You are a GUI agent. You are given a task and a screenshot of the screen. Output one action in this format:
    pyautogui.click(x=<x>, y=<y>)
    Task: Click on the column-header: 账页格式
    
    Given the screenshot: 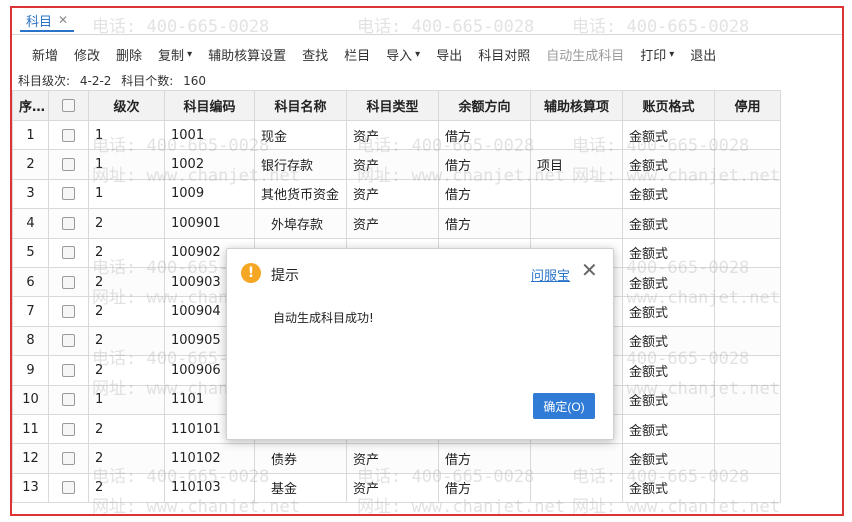 What is the action you would take?
    pyautogui.click(x=668, y=105)
    